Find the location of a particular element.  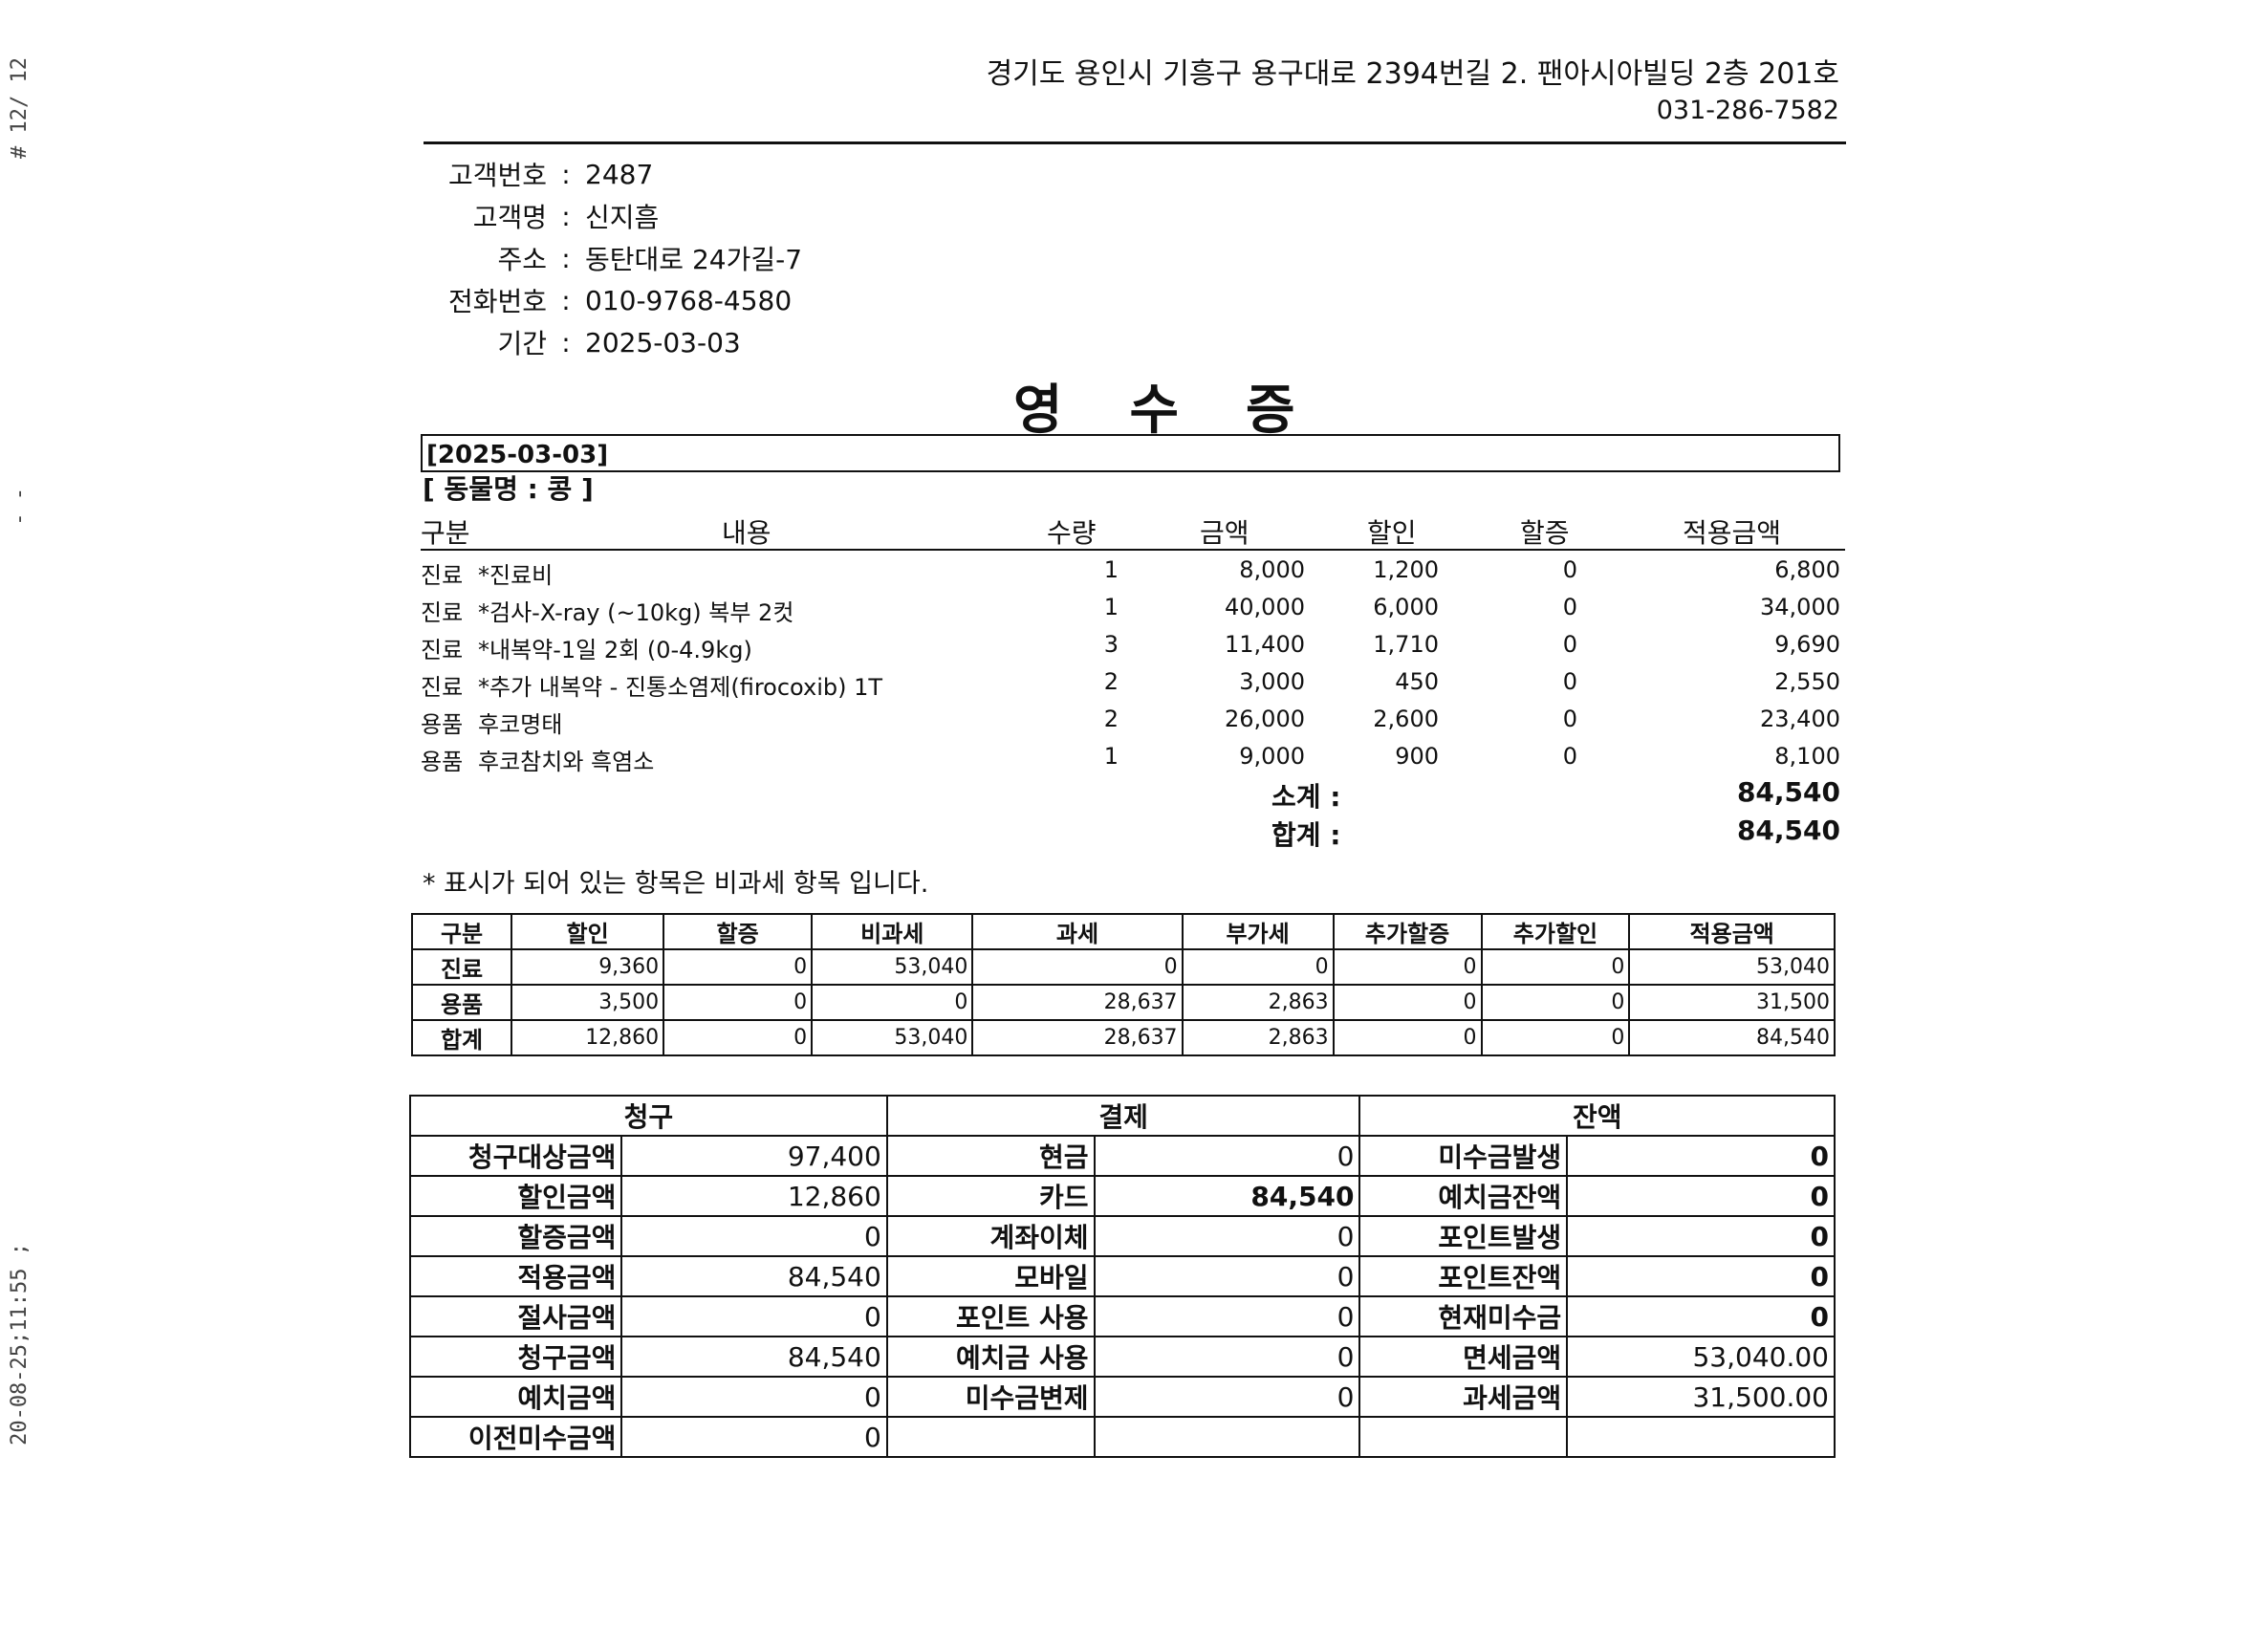

item-discount: 6,000 is located at coordinates (1406, 607).